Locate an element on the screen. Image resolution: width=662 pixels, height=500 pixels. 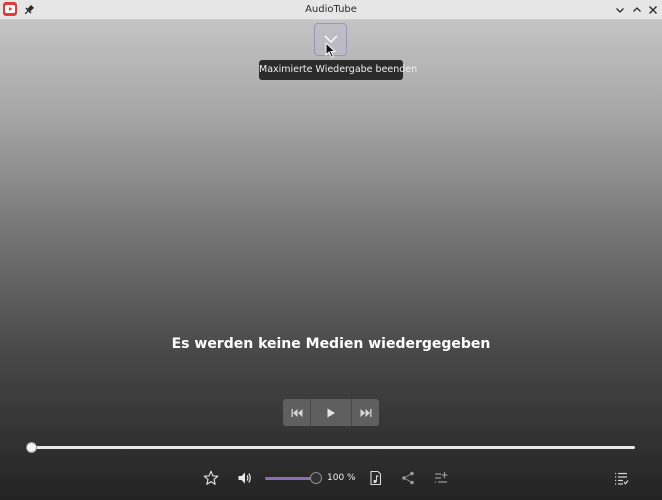
share-icon is located at coordinates (408, 478).